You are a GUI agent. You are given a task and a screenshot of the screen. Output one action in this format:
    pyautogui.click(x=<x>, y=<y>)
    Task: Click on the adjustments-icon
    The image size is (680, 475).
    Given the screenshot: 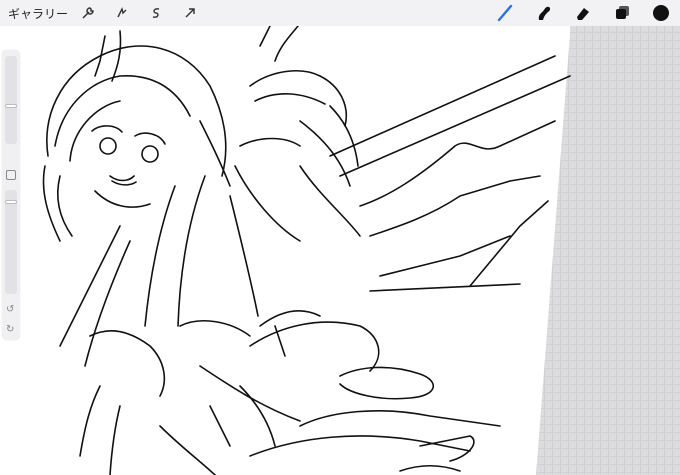 What is the action you would take?
    pyautogui.click(x=122, y=13)
    